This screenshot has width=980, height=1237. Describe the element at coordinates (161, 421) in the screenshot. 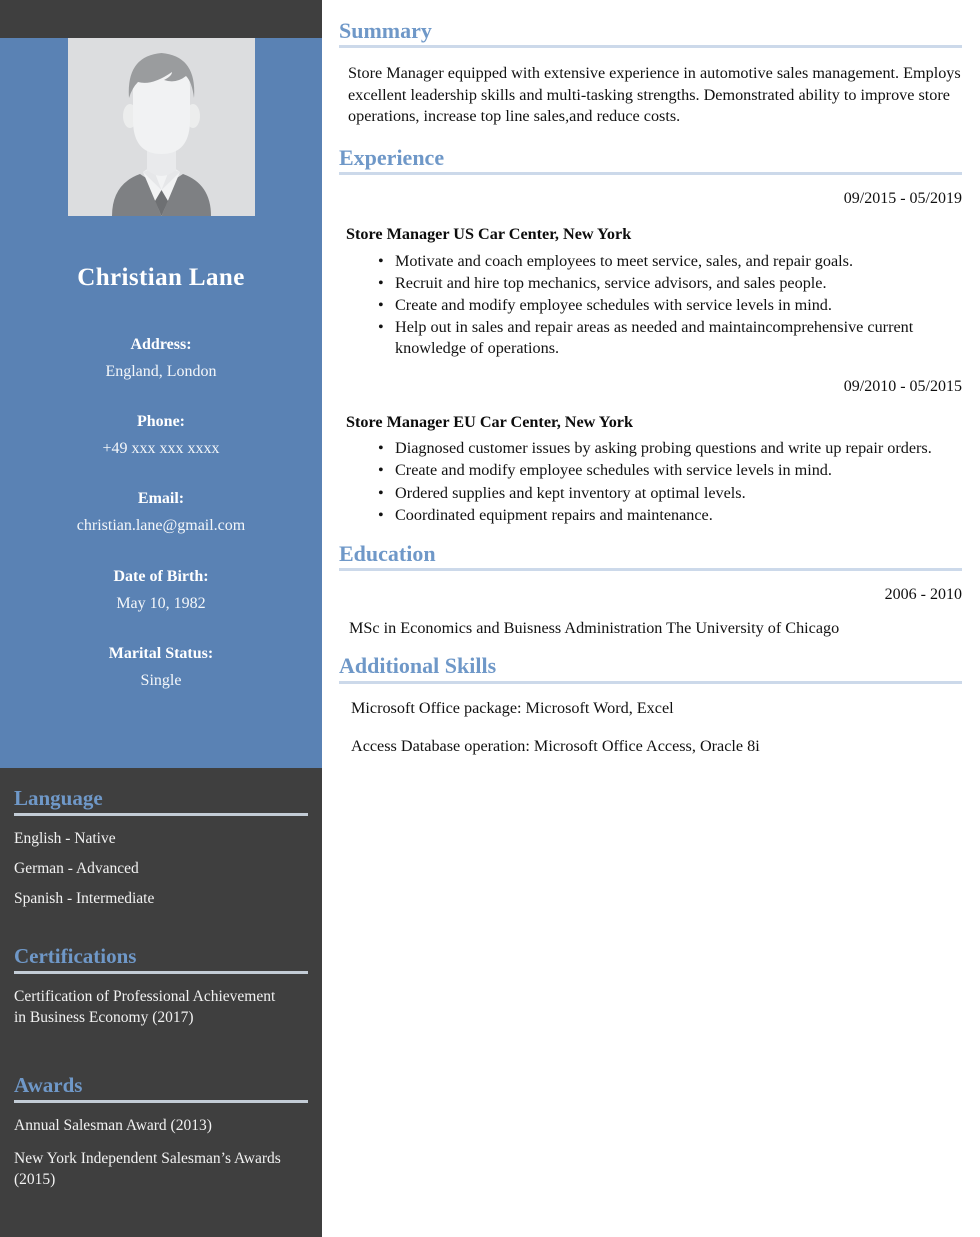

I see `contact-label: Phone:` at that location.